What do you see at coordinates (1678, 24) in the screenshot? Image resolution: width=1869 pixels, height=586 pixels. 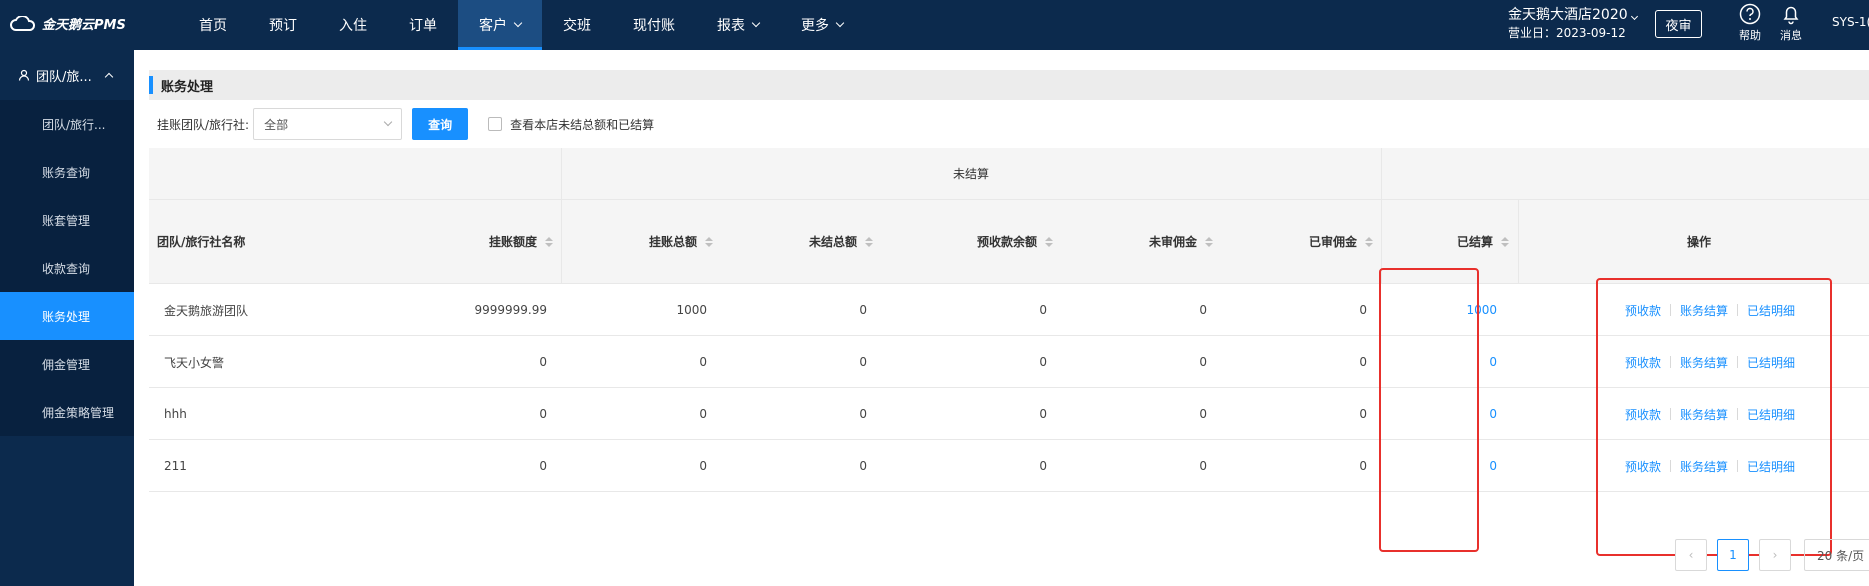 I see `night-audit-button: 夜审` at bounding box center [1678, 24].